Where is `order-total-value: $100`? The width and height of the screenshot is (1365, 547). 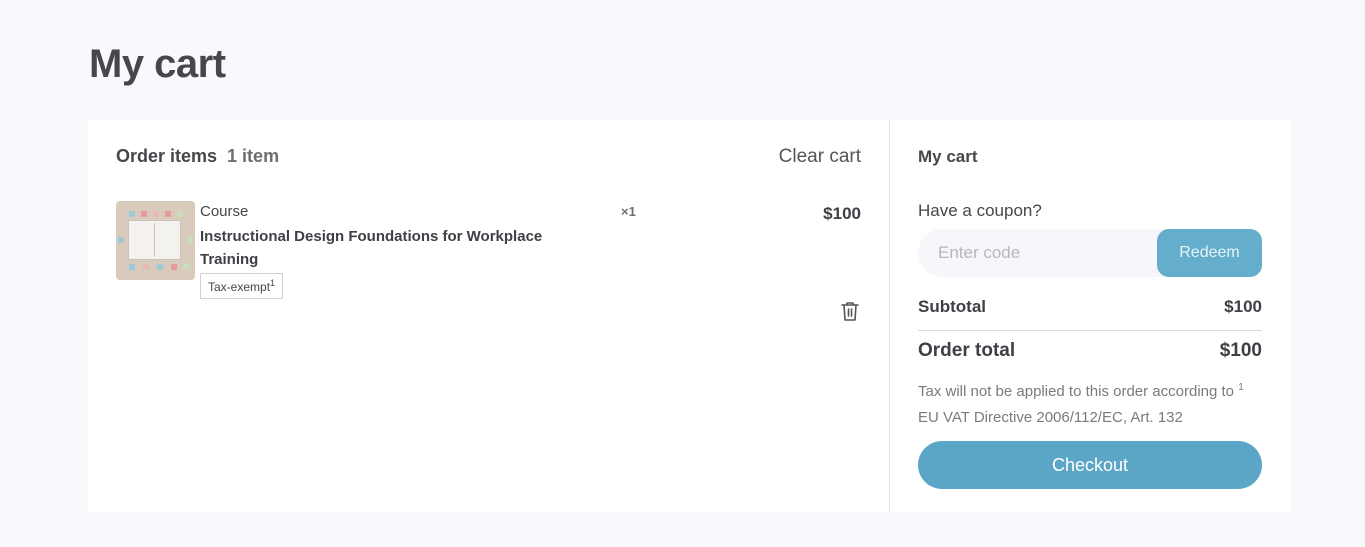
order-total-value: $100 is located at coordinates (1240, 350).